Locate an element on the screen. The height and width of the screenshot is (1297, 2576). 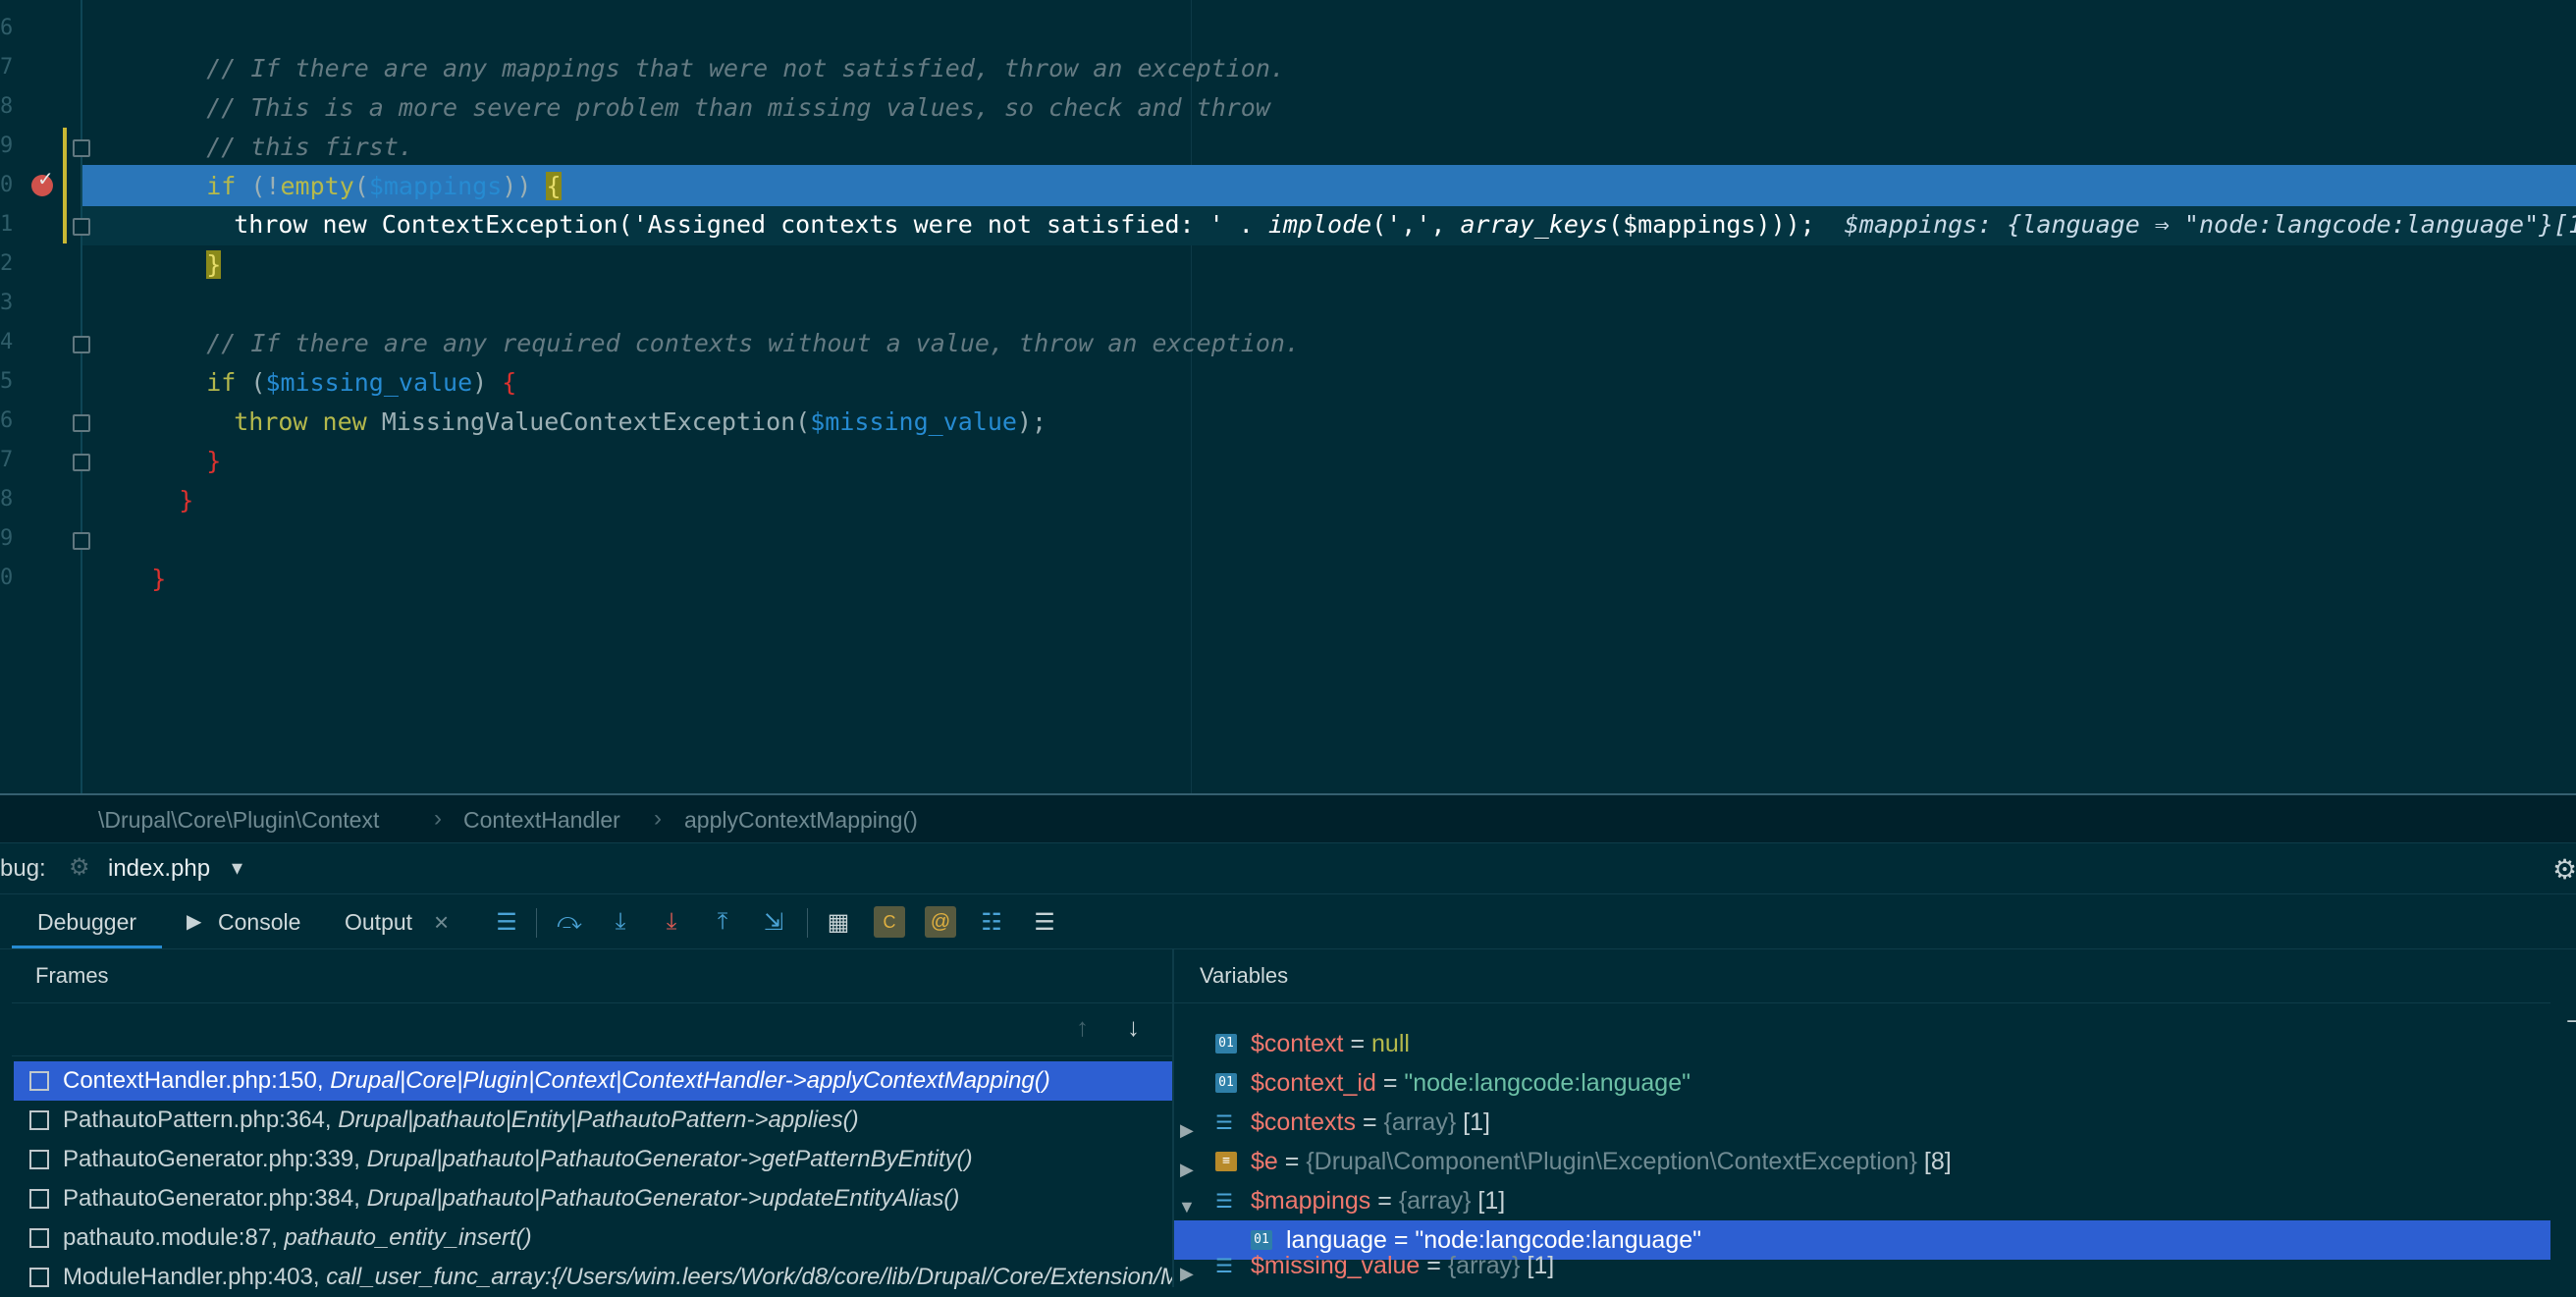
editor-gutter: 6 7 8 9 0 1 2 3 4 5 6 7 8 9 0 ✓ is located at coordinates (45, 396).